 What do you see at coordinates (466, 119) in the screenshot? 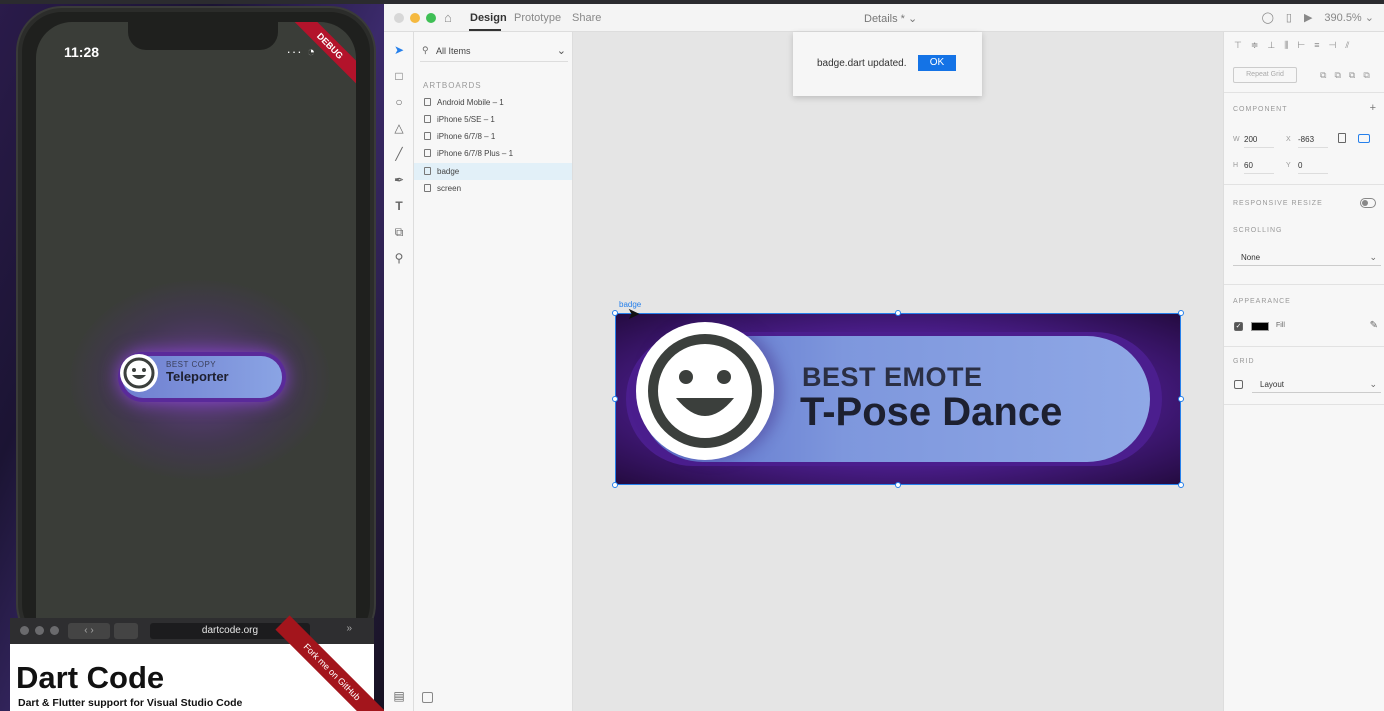
I see `layer-label: iPhone 5/SE – 1` at bounding box center [466, 119].